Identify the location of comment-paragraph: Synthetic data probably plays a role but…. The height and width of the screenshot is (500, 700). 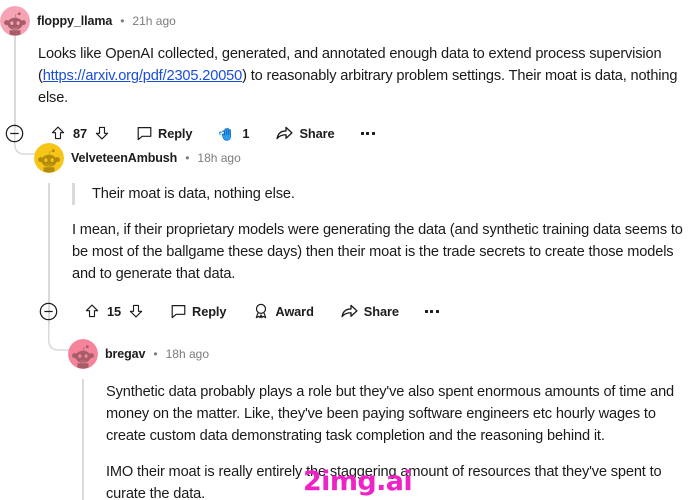
(390, 414).